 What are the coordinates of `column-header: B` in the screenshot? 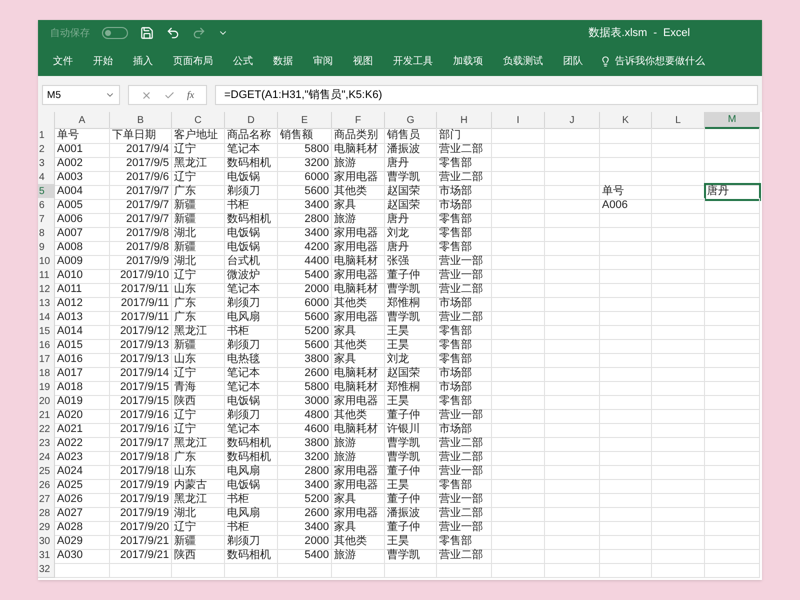 It's located at (141, 120).